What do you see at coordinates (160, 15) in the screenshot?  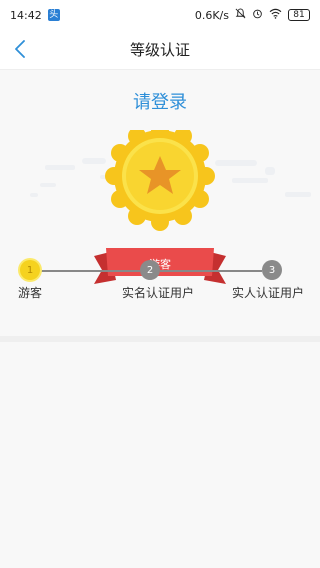 I see `status-bar: 14:42 头 0.6K/s 81` at bounding box center [160, 15].